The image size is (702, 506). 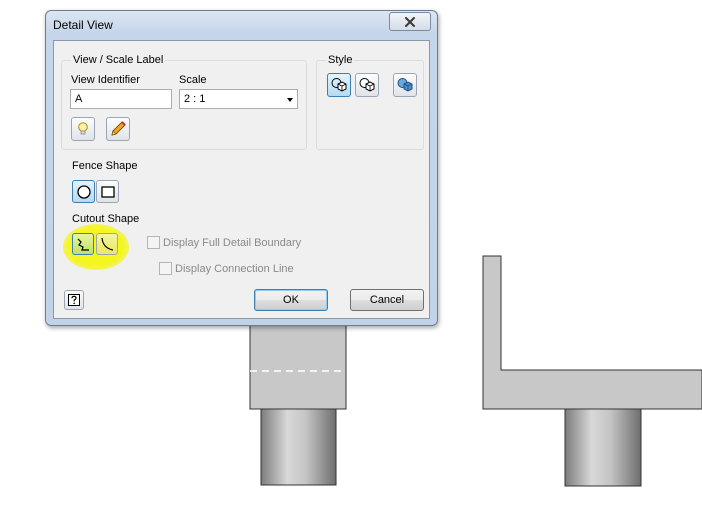 I want to click on shaded-style-icon, so click(x=405, y=85).